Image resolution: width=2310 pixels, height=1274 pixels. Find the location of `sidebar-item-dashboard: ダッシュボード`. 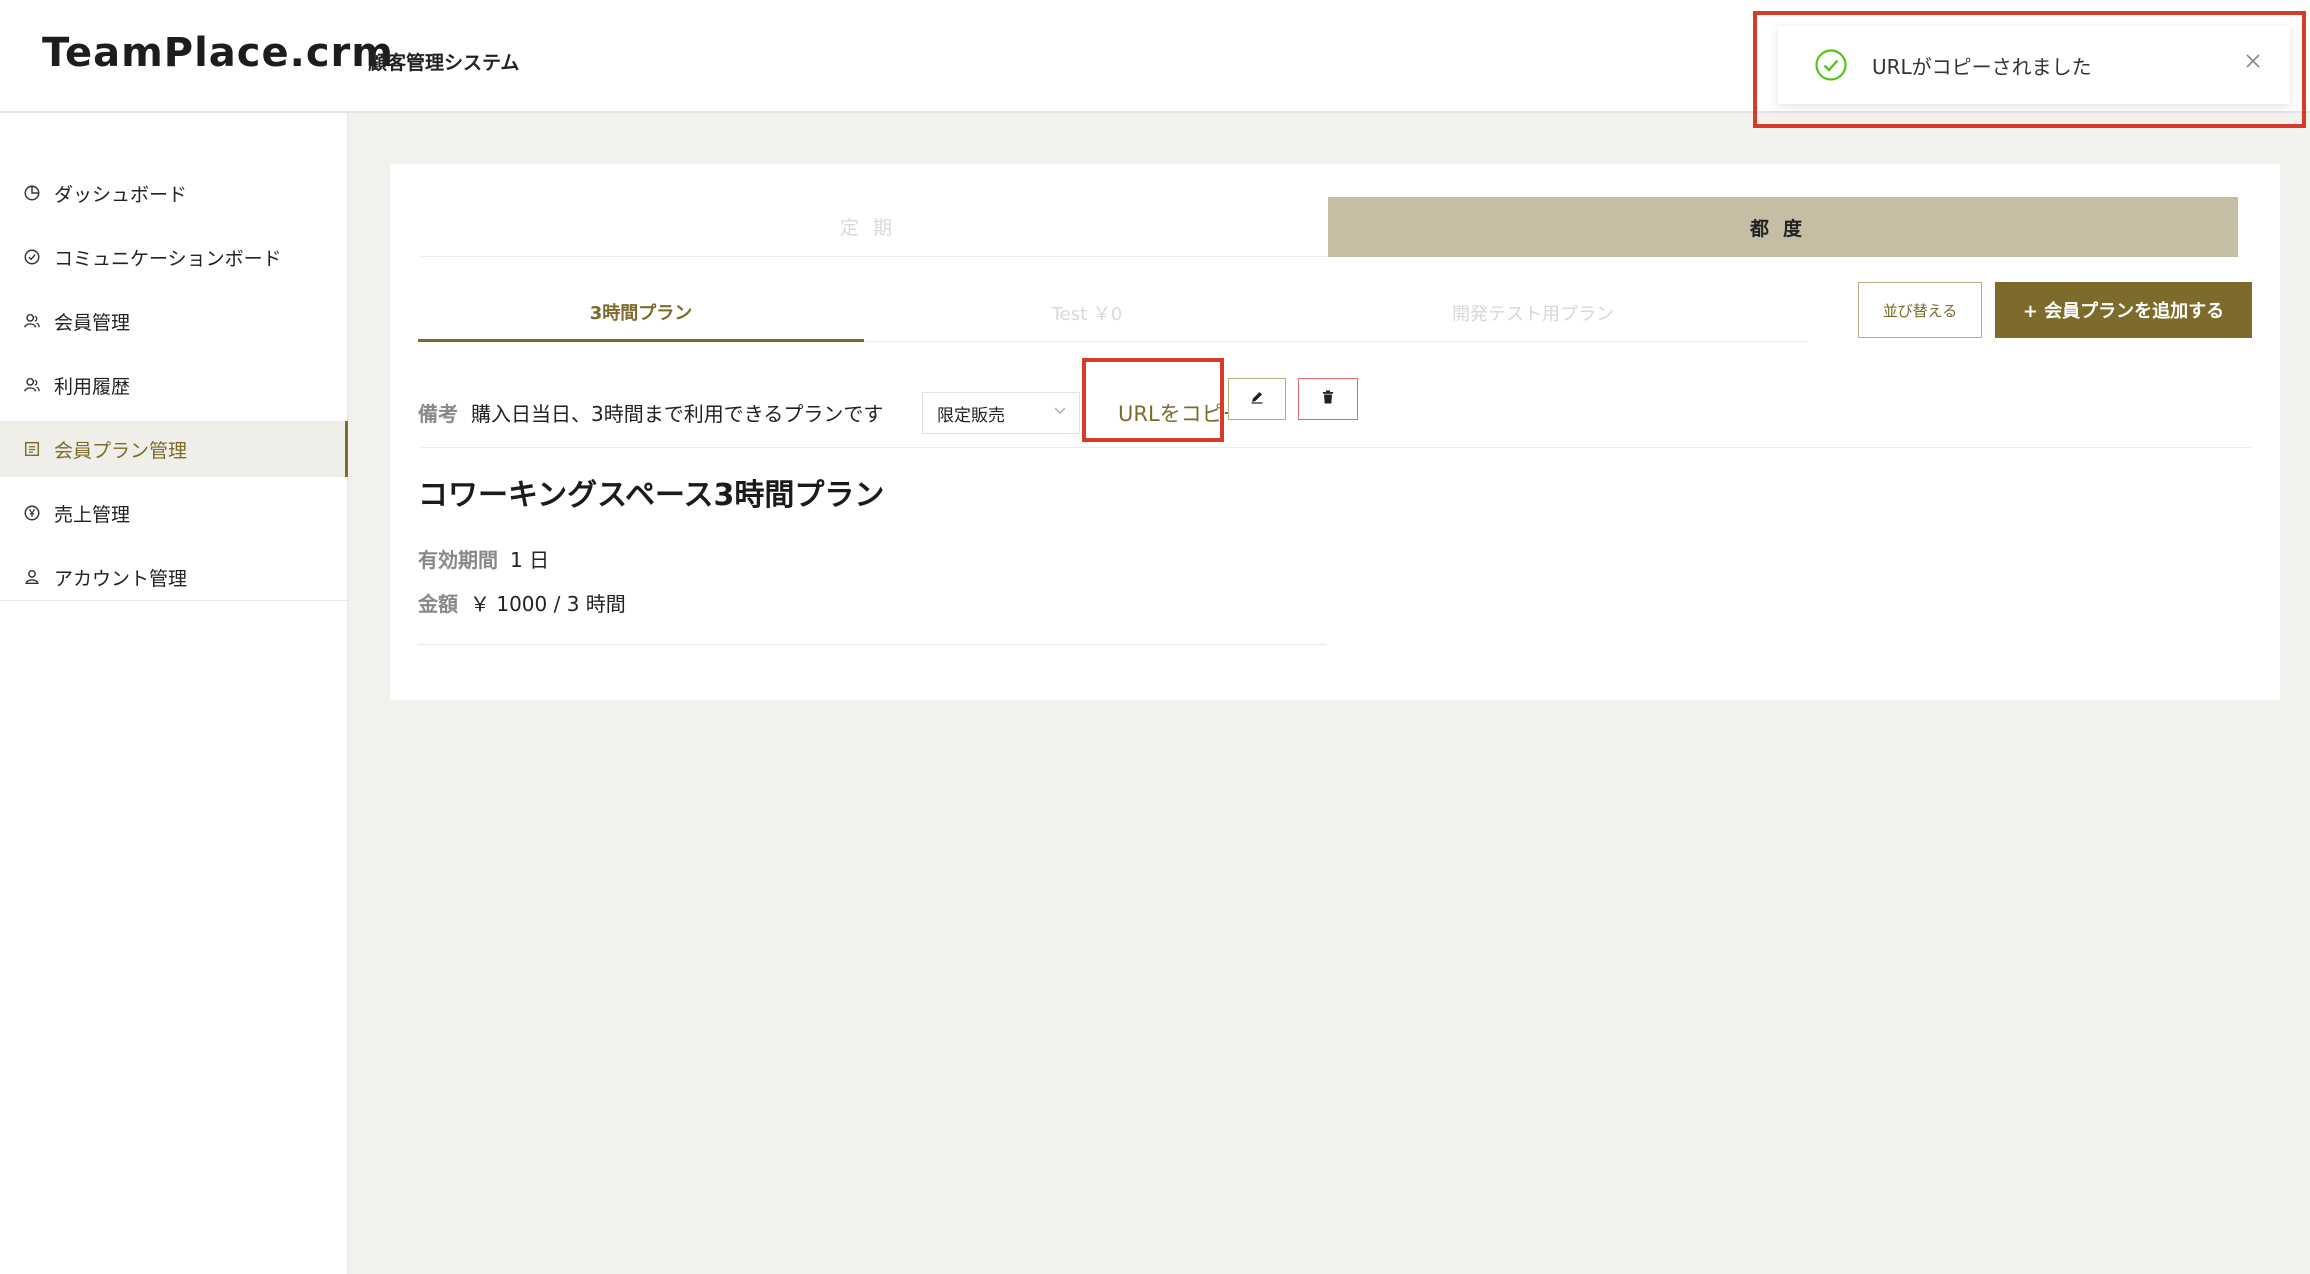

sidebar-item-dashboard: ダッシュボード is located at coordinates (174, 193).